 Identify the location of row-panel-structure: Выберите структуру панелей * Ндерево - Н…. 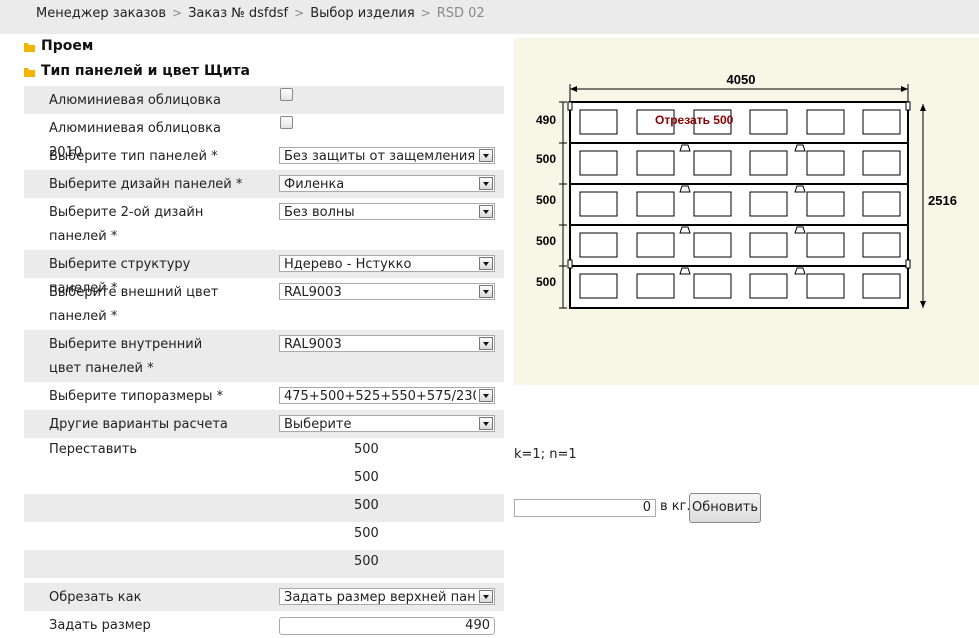
(264, 273).